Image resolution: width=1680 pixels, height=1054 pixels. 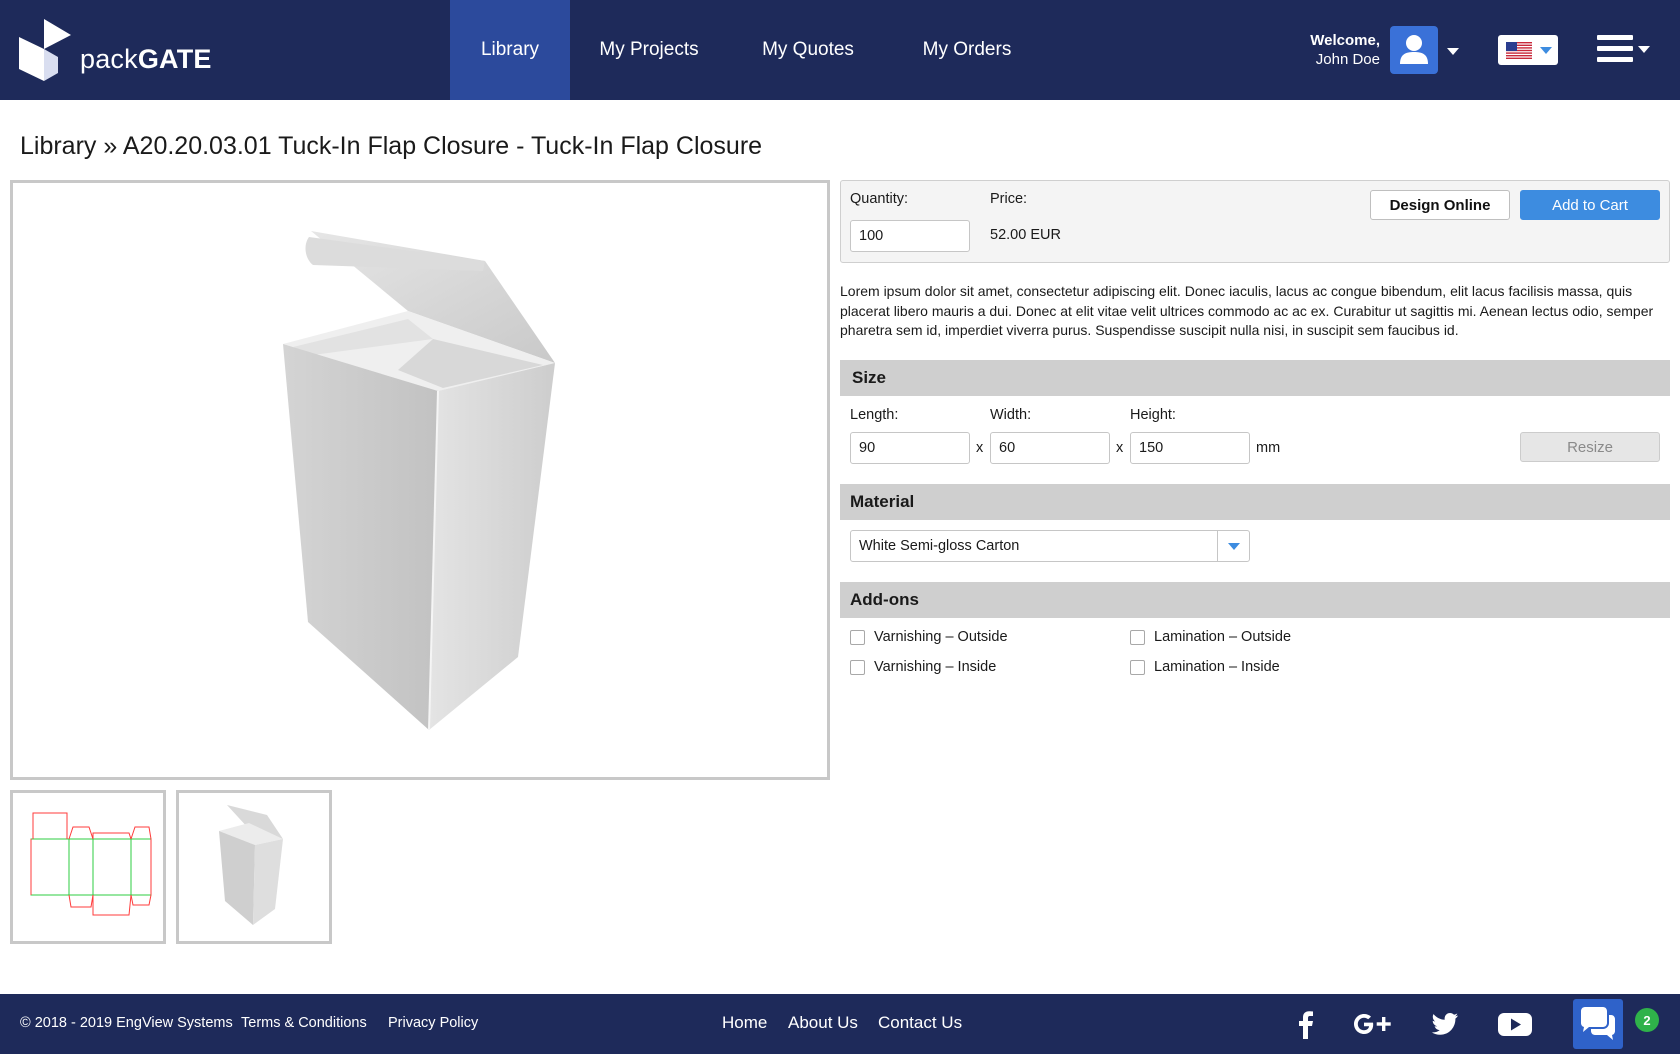 What do you see at coordinates (1009, 199) in the screenshot?
I see `price-label: Price:` at bounding box center [1009, 199].